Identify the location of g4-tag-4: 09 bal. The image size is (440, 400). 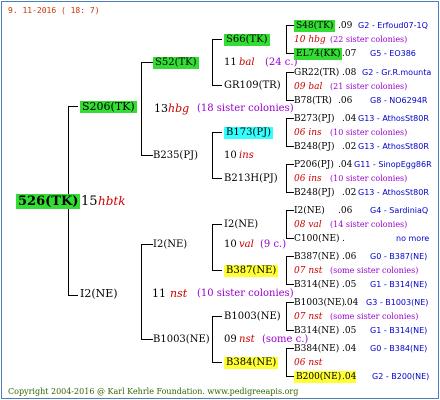
(308, 87).